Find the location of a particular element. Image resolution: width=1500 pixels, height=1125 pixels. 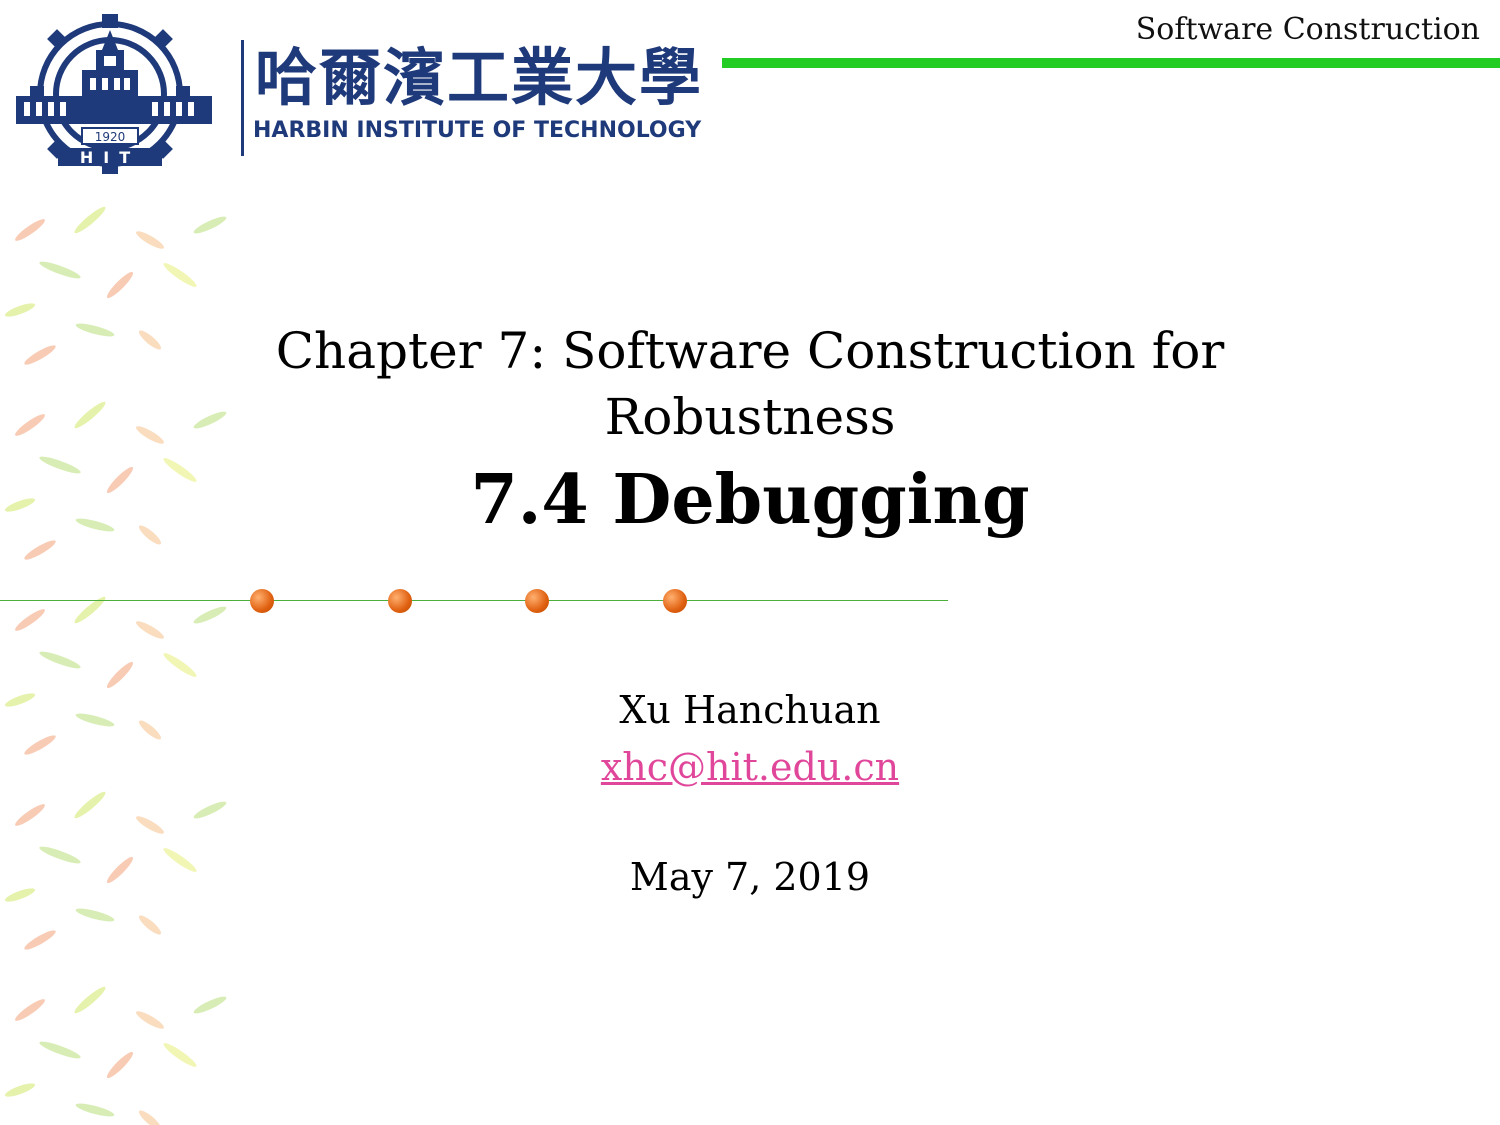

author-name: Xu Hanchuan is located at coordinates (750, 710).